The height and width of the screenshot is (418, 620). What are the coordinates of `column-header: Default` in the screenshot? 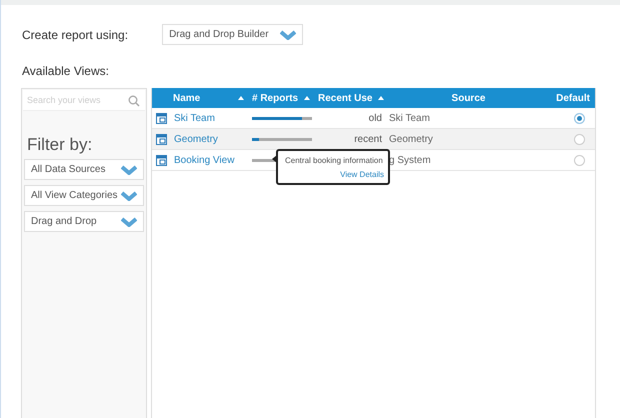 It's located at (573, 98).